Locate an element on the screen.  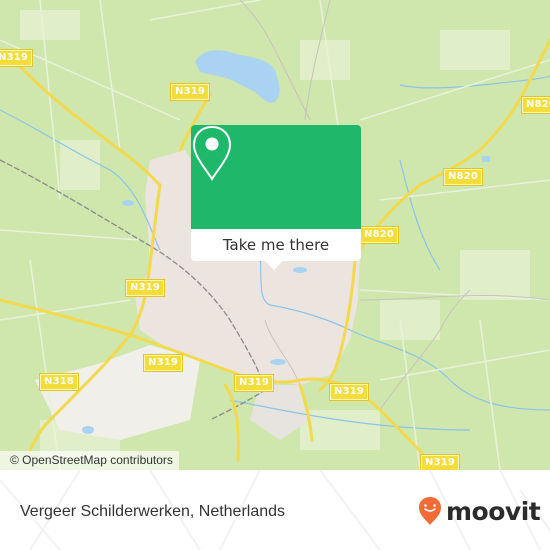
popup-header is located at coordinates (276, 177).